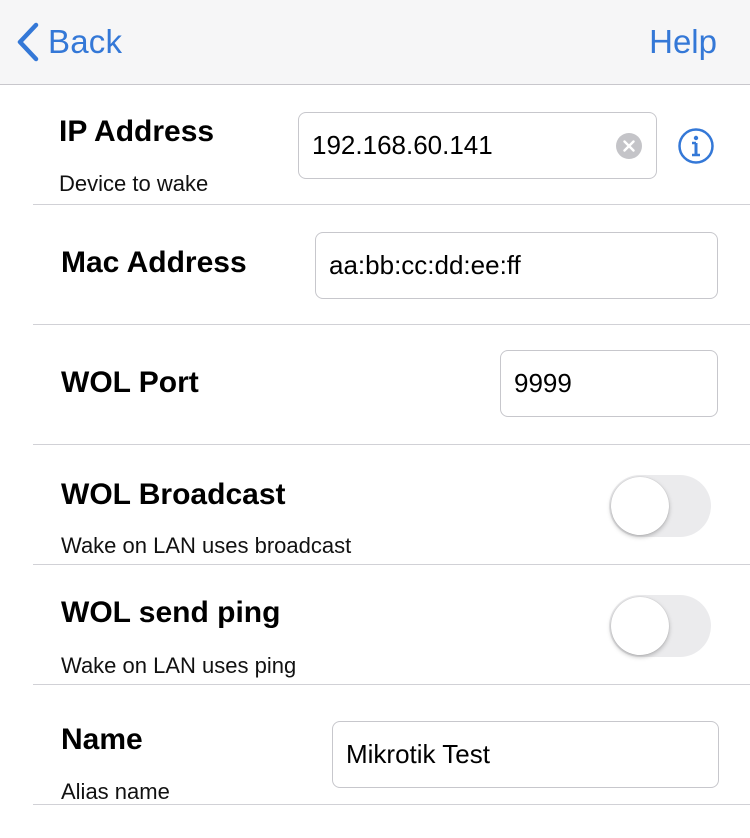 This screenshot has width=750, height=838. What do you see at coordinates (130, 382) in the screenshot?
I see `wol-port-label: WOL Port` at bounding box center [130, 382].